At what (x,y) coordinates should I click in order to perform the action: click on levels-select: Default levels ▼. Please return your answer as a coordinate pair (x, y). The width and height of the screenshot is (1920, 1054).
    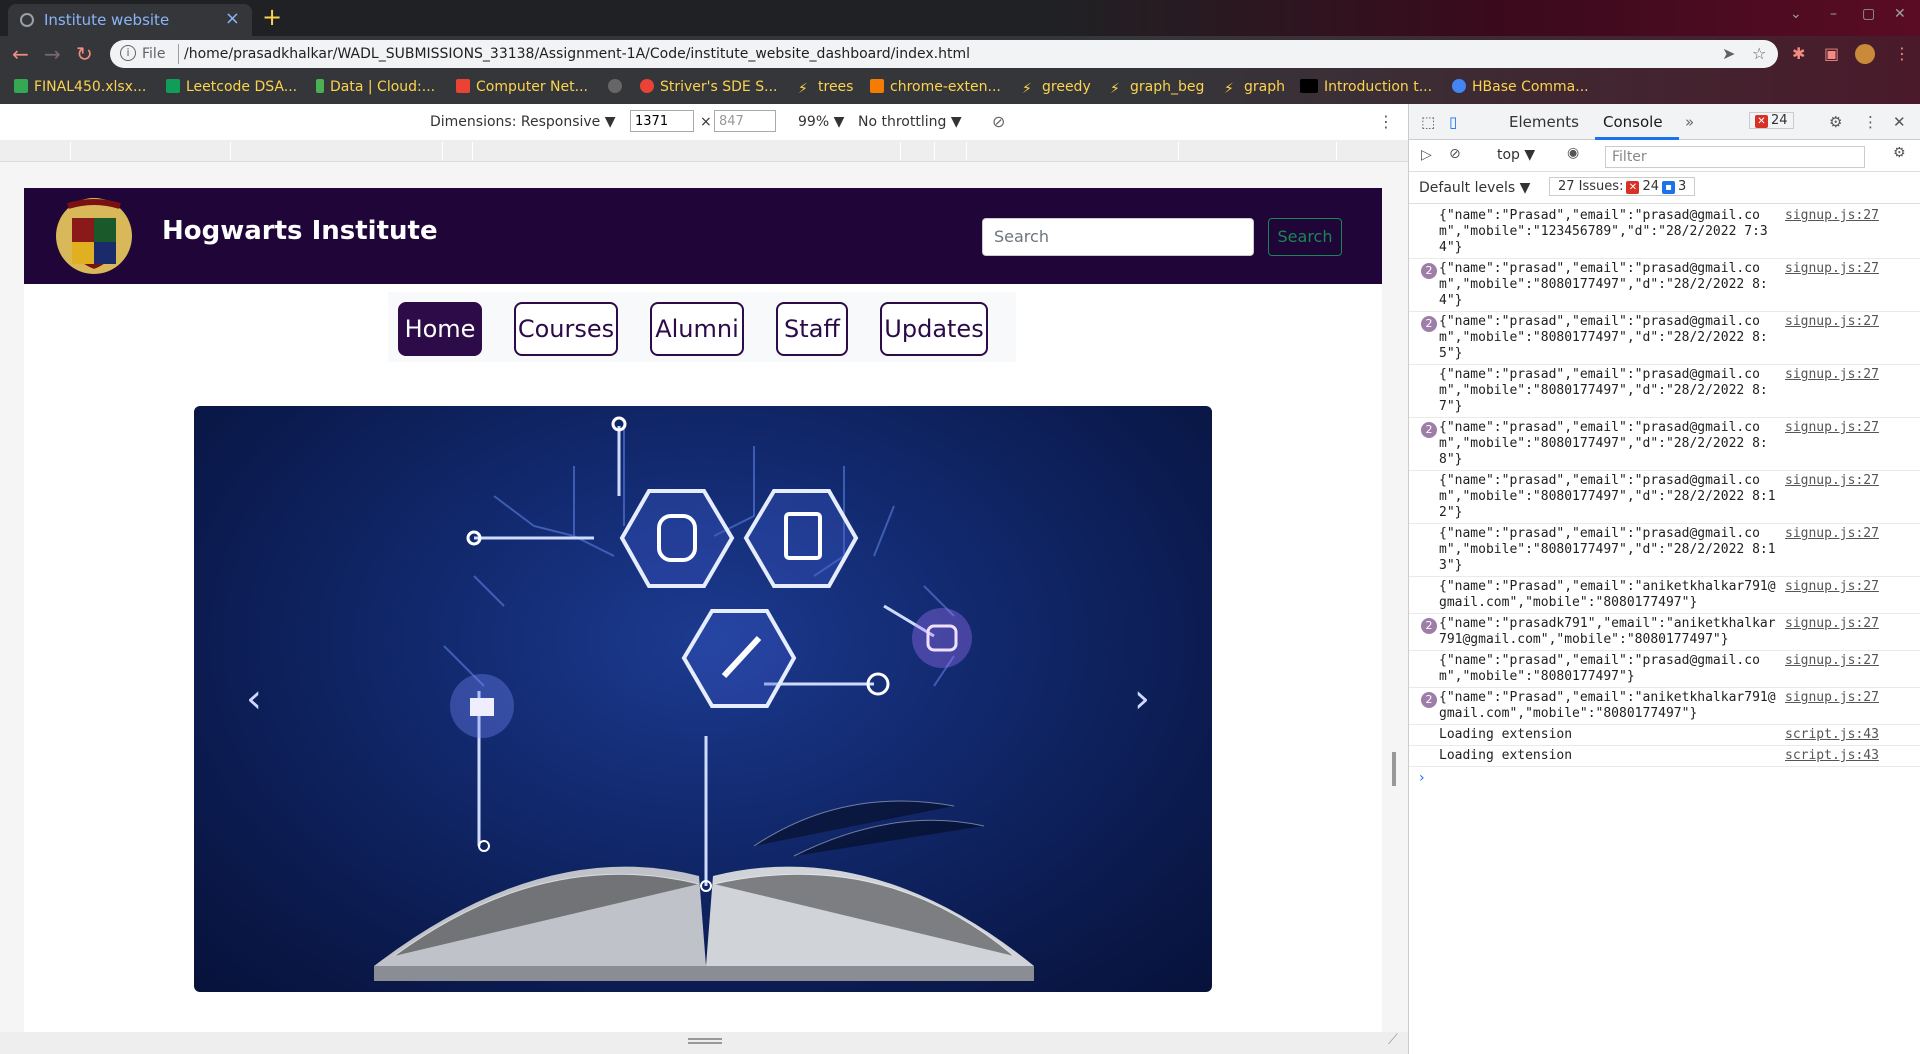
    Looking at the image, I should click on (1474, 188).